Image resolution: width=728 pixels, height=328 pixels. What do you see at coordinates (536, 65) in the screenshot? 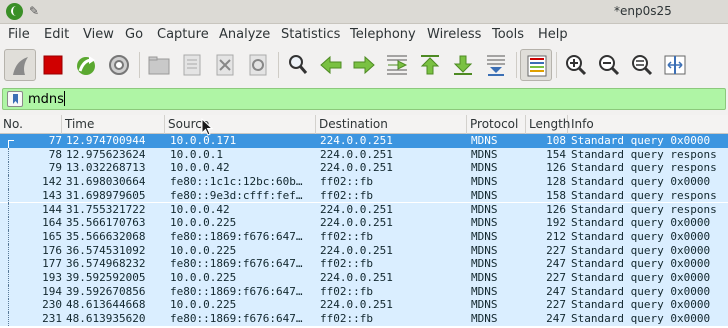
I see `colorize-icon` at bounding box center [536, 65].